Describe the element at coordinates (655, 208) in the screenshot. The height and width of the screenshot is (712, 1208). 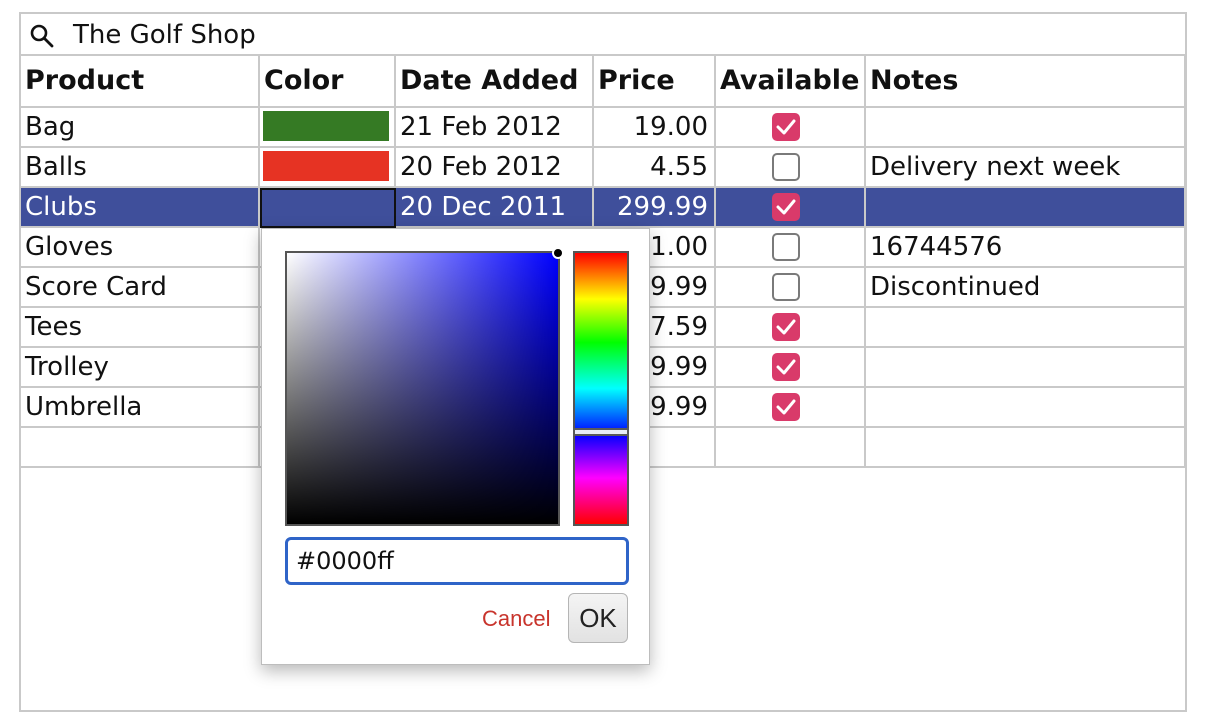
I see `cell-price: 299.99` at that location.